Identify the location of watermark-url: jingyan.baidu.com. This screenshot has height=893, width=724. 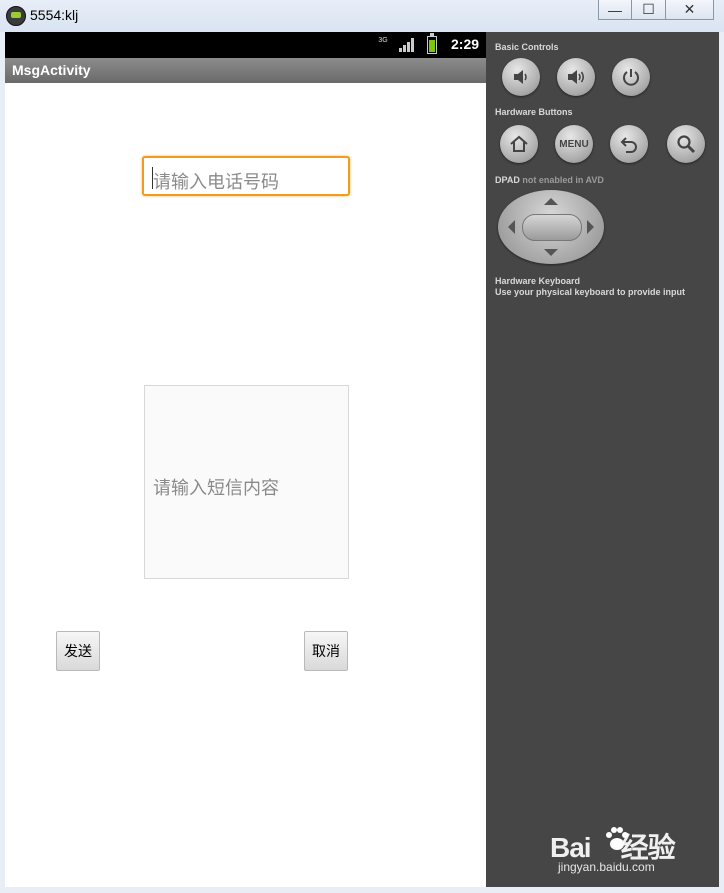
(606, 867).